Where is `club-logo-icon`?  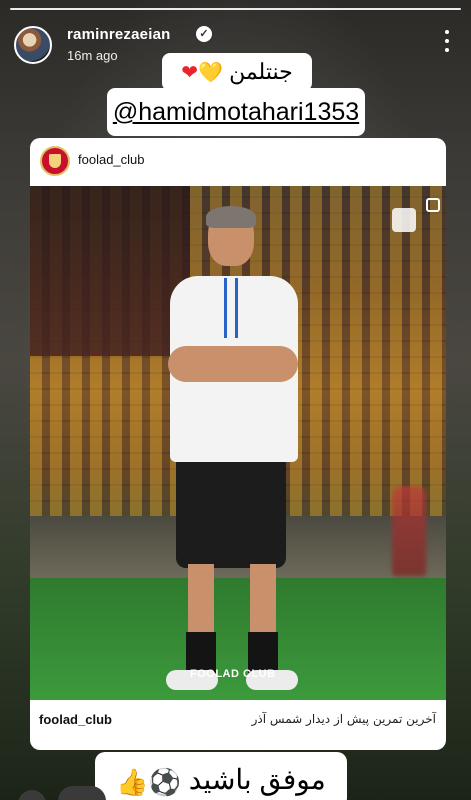
club-logo-icon is located at coordinates (55, 161).